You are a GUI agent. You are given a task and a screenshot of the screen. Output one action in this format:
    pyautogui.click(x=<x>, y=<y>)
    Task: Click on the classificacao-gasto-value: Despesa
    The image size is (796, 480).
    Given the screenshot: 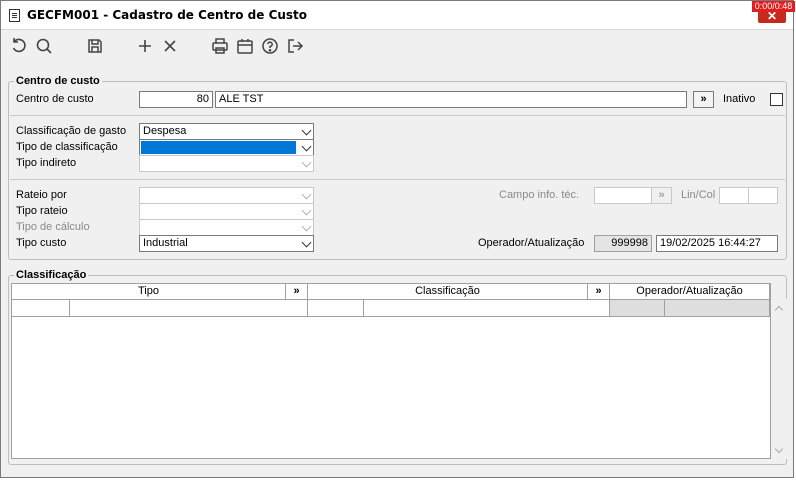 What is the action you would take?
    pyautogui.click(x=165, y=131)
    